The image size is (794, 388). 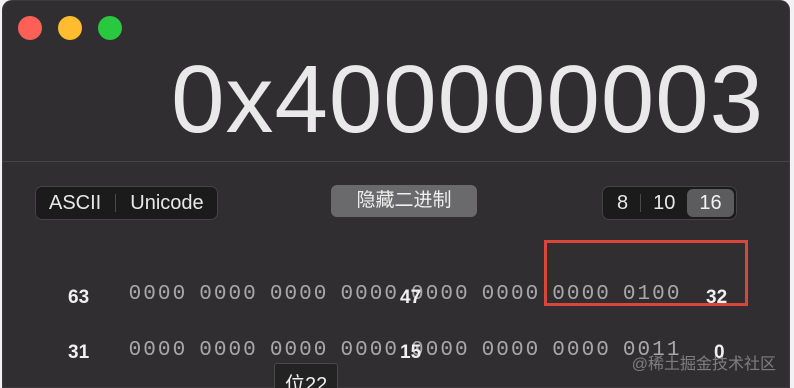 What do you see at coordinates (404, 201) in the screenshot?
I see `hide-binary-button: 隐藏二进制` at bounding box center [404, 201].